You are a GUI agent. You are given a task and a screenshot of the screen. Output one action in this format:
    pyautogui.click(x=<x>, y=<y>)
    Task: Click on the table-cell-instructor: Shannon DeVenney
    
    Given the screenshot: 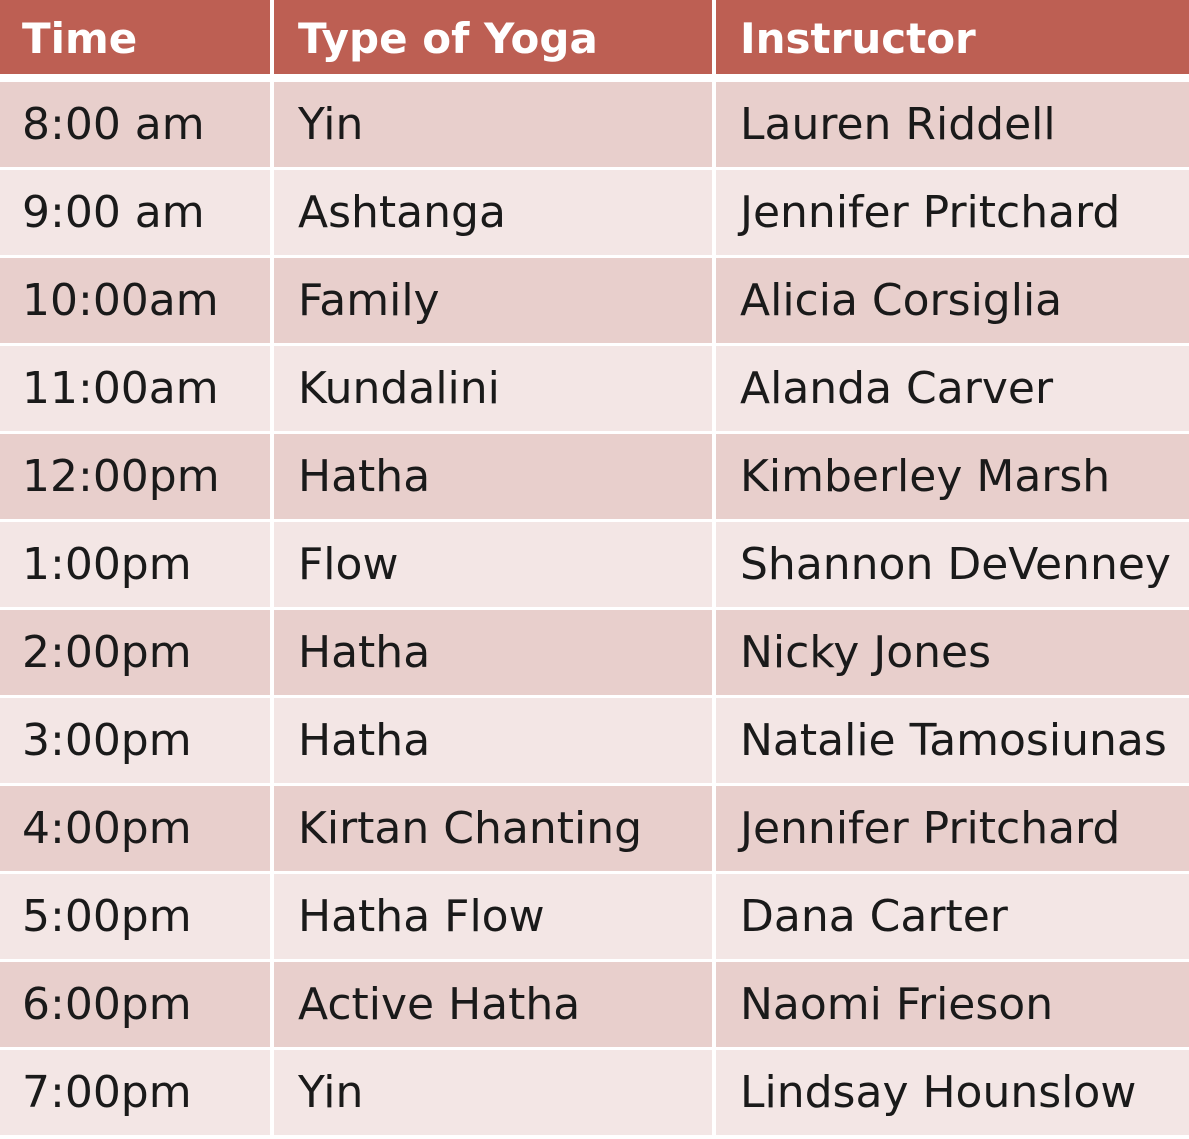 What is the action you would take?
    pyautogui.click(x=952, y=566)
    